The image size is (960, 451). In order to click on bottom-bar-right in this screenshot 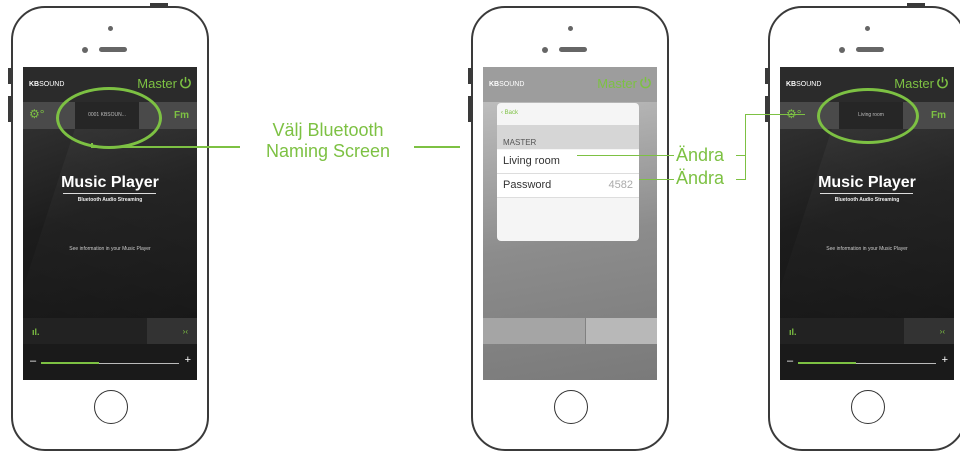, I will do `click(621, 331)`.